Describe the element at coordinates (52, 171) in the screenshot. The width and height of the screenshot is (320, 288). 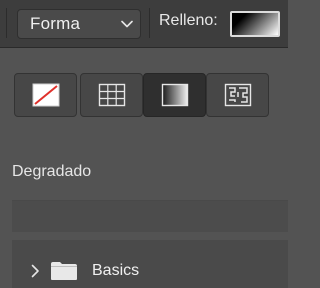
I see `gradient-section-title: Degradado` at that location.